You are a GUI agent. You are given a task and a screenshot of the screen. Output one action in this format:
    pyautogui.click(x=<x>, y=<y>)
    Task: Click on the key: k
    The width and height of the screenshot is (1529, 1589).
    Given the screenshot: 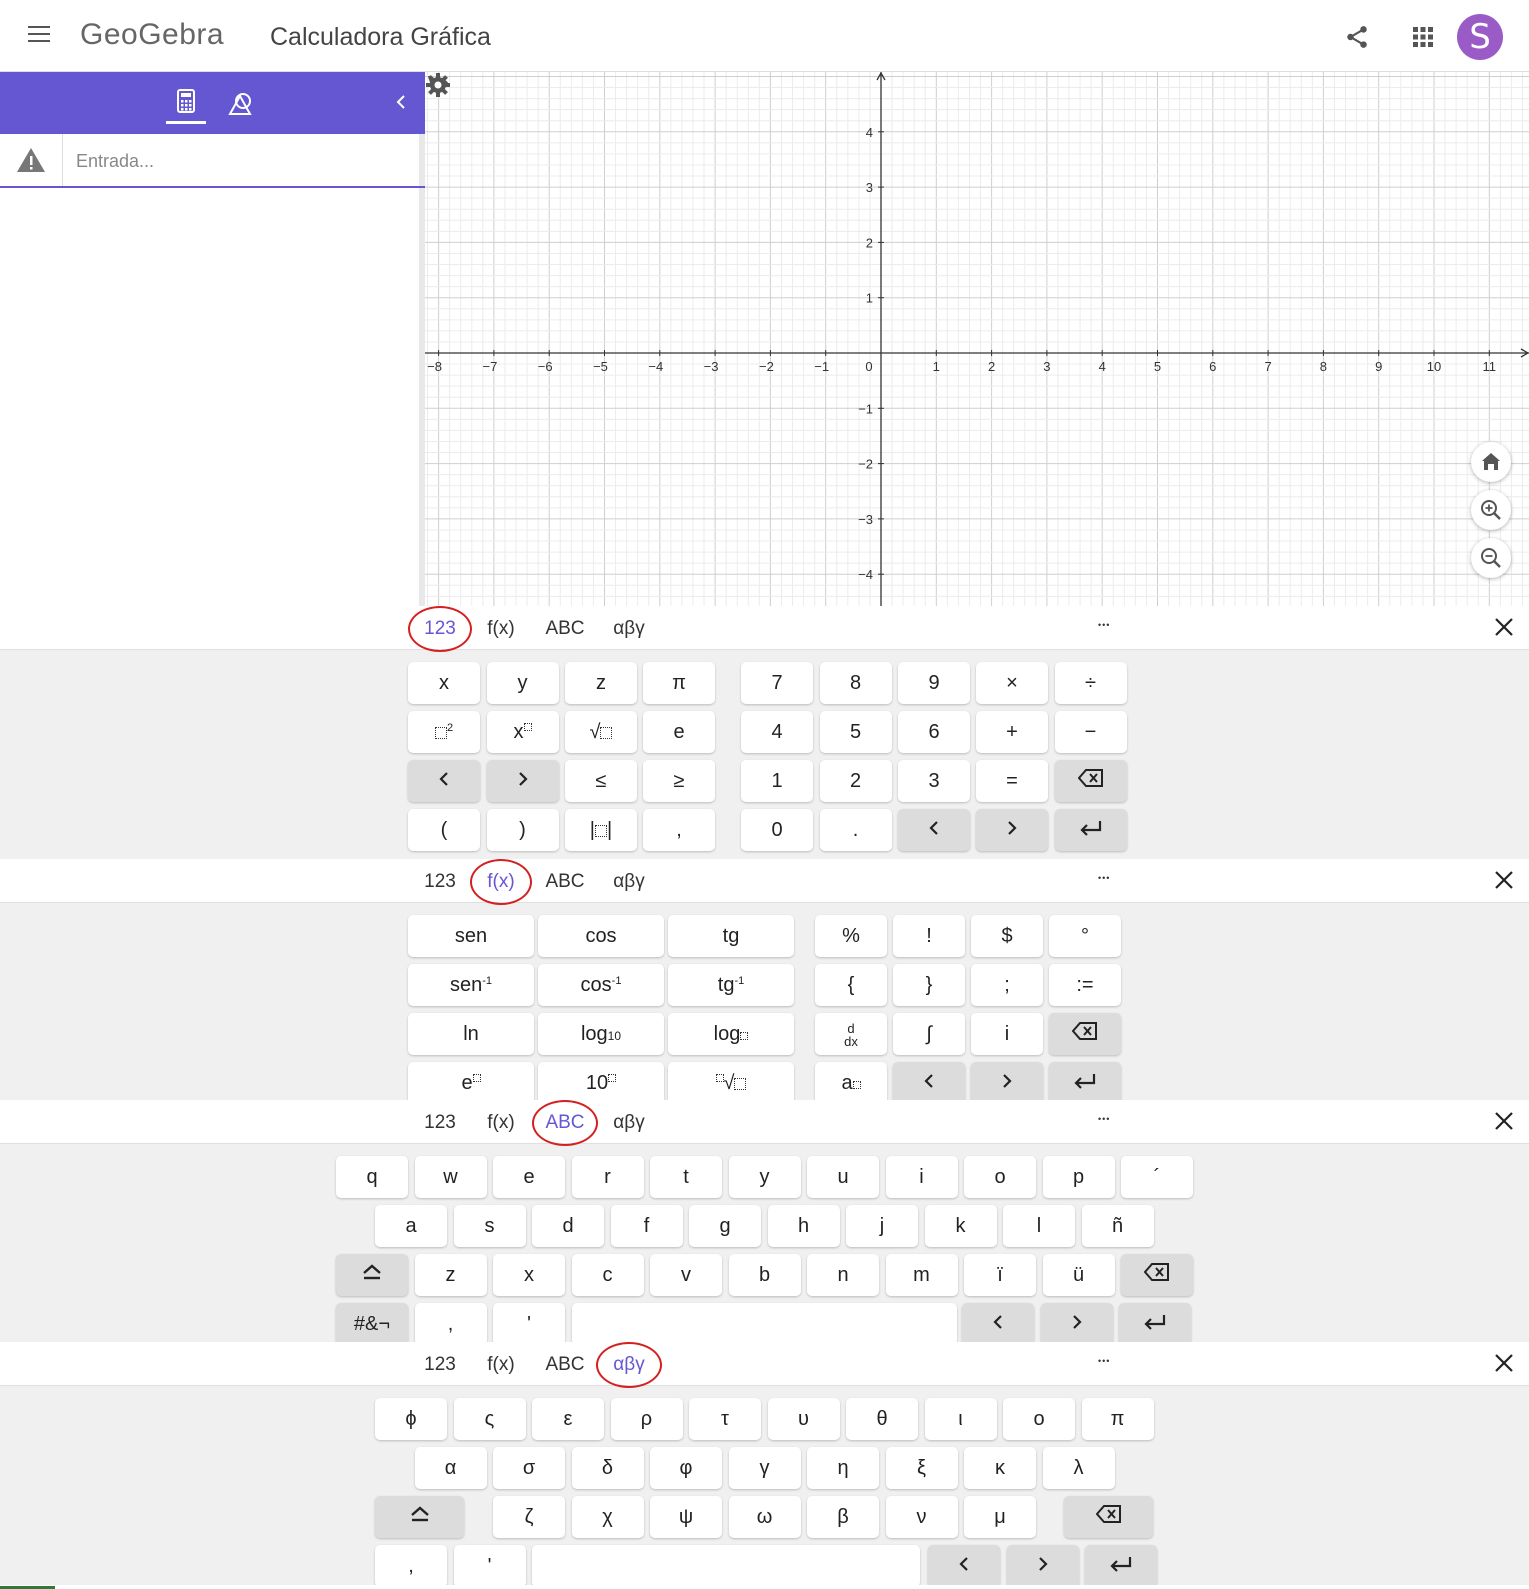 What is the action you would take?
    pyautogui.click(x=960, y=1226)
    